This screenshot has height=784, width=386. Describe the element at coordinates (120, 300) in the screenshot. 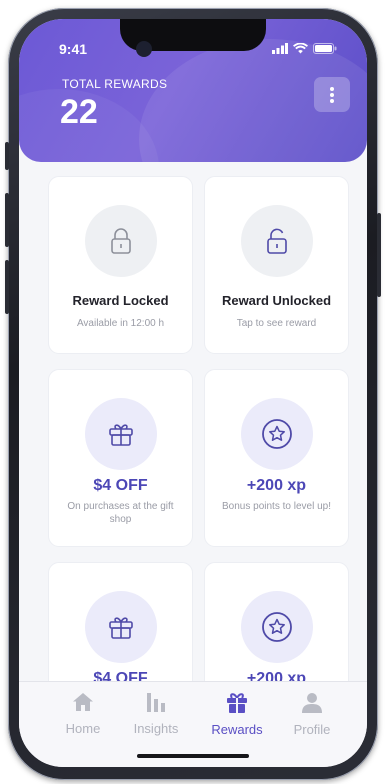

I see `card-title: Reward Locked` at that location.